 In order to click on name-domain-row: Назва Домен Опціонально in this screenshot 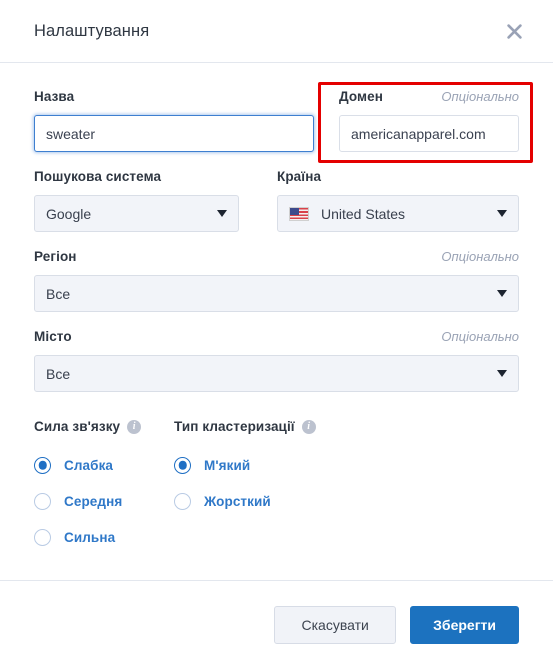, I will do `click(276, 120)`.